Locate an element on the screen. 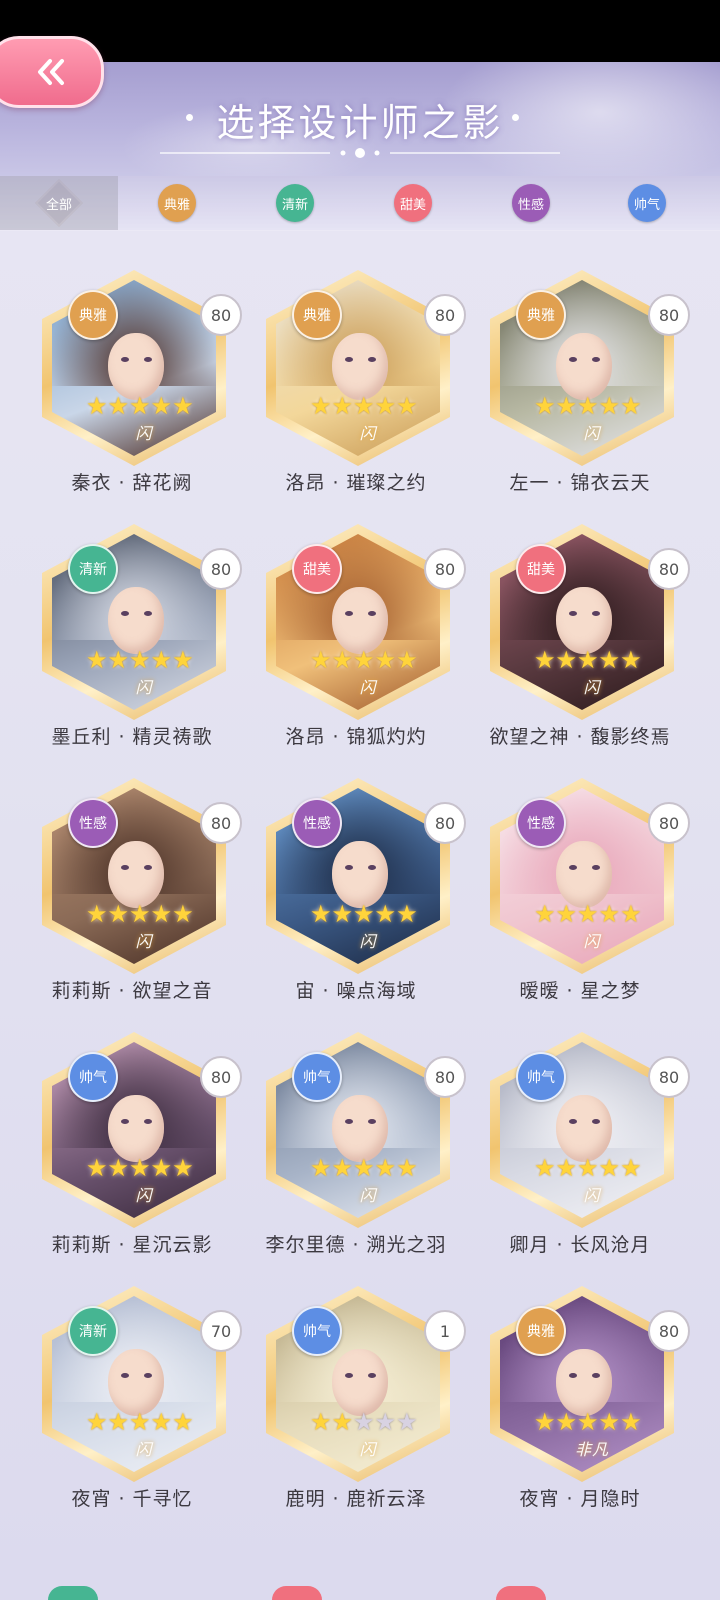  filter-tab-all: 全部 is located at coordinates (59, 203).